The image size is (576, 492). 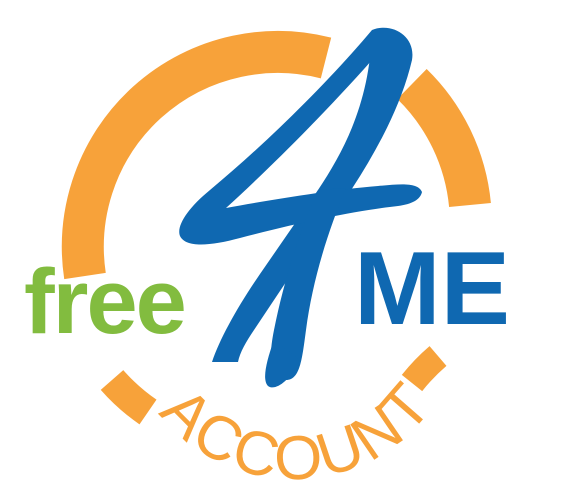 I want to click on me-text: ME, so click(x=432, y=289).